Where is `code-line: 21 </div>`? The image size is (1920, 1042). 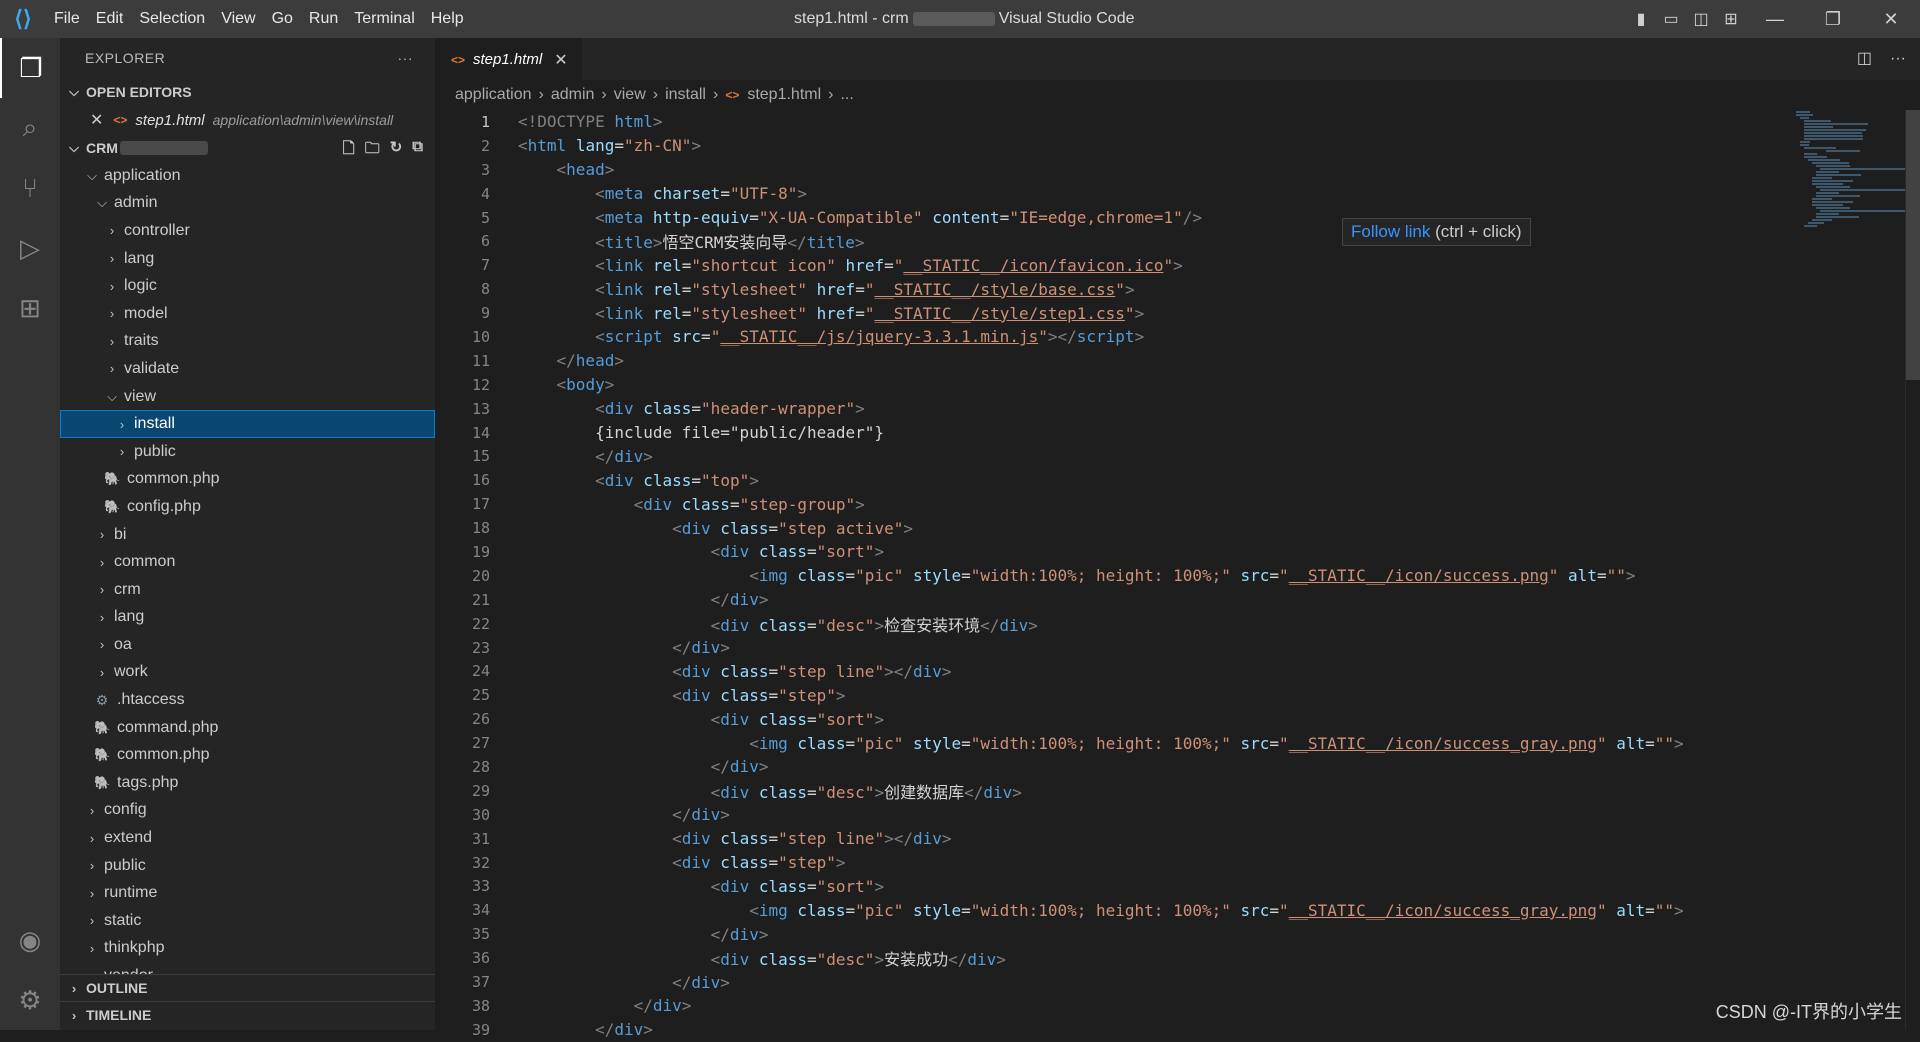
code-line: 21 </div> is located at coordinates (1100, 600).